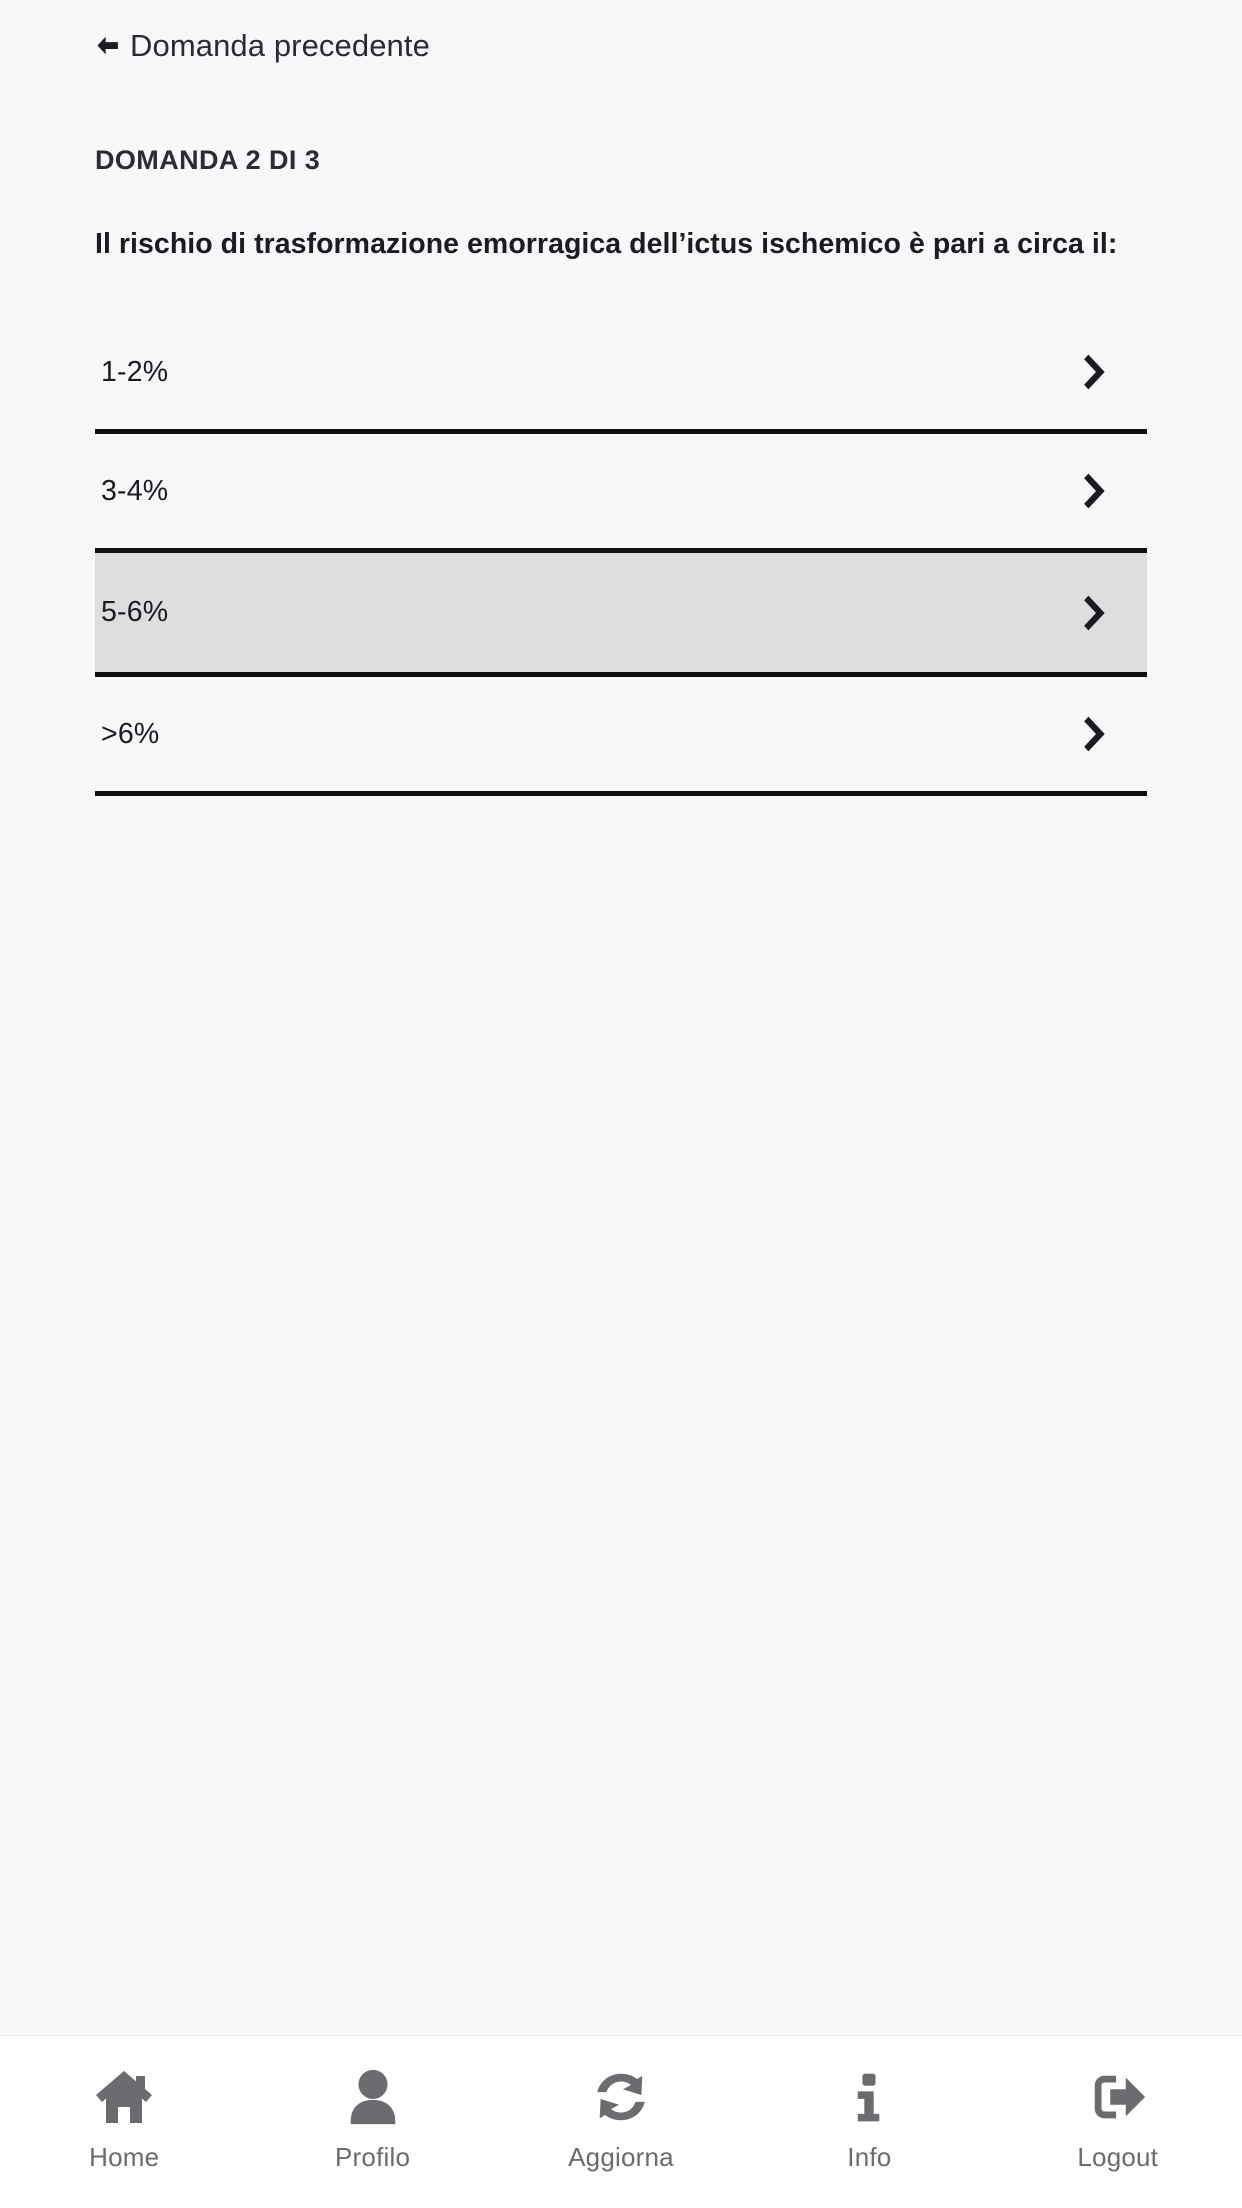  Describe the element at coordinates (621, 2097) in the screenshot. I see `refresh-icon` at that location.